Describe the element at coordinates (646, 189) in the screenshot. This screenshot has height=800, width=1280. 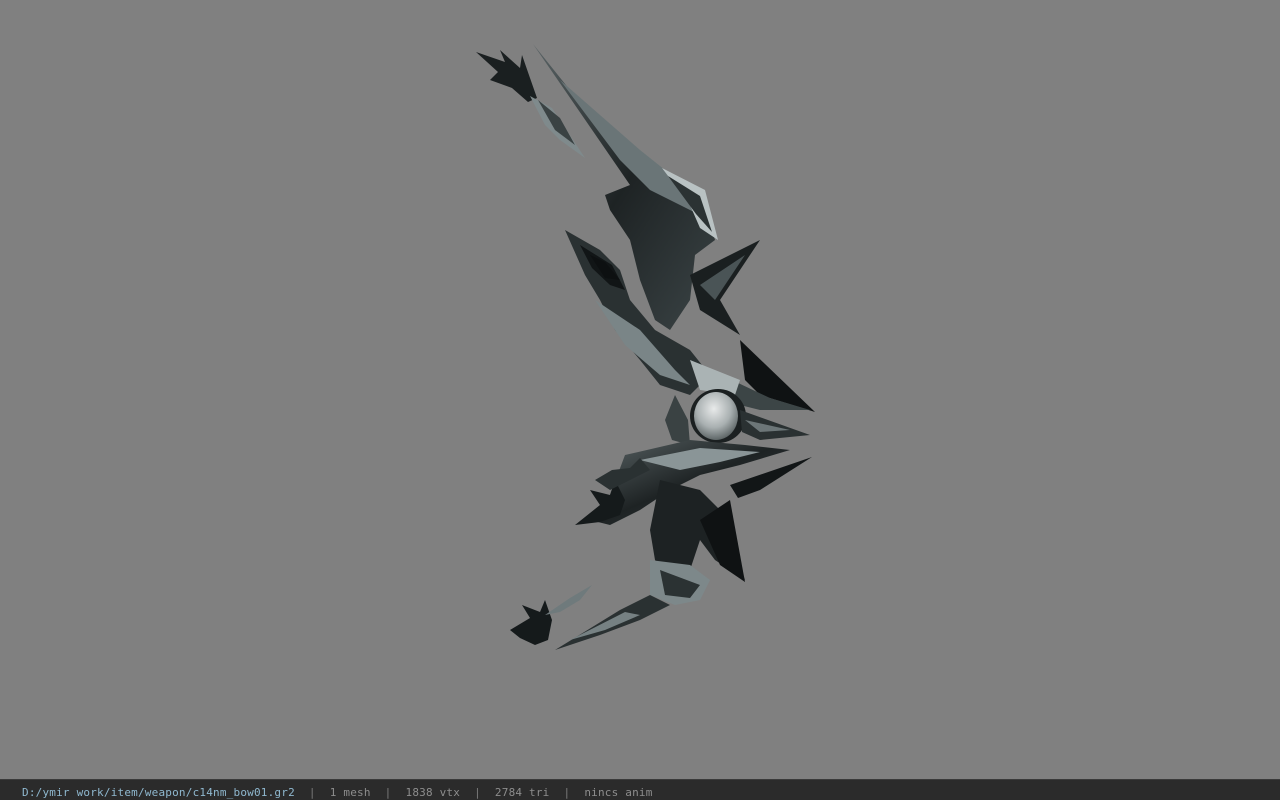
I see `upper-limb` at that location.